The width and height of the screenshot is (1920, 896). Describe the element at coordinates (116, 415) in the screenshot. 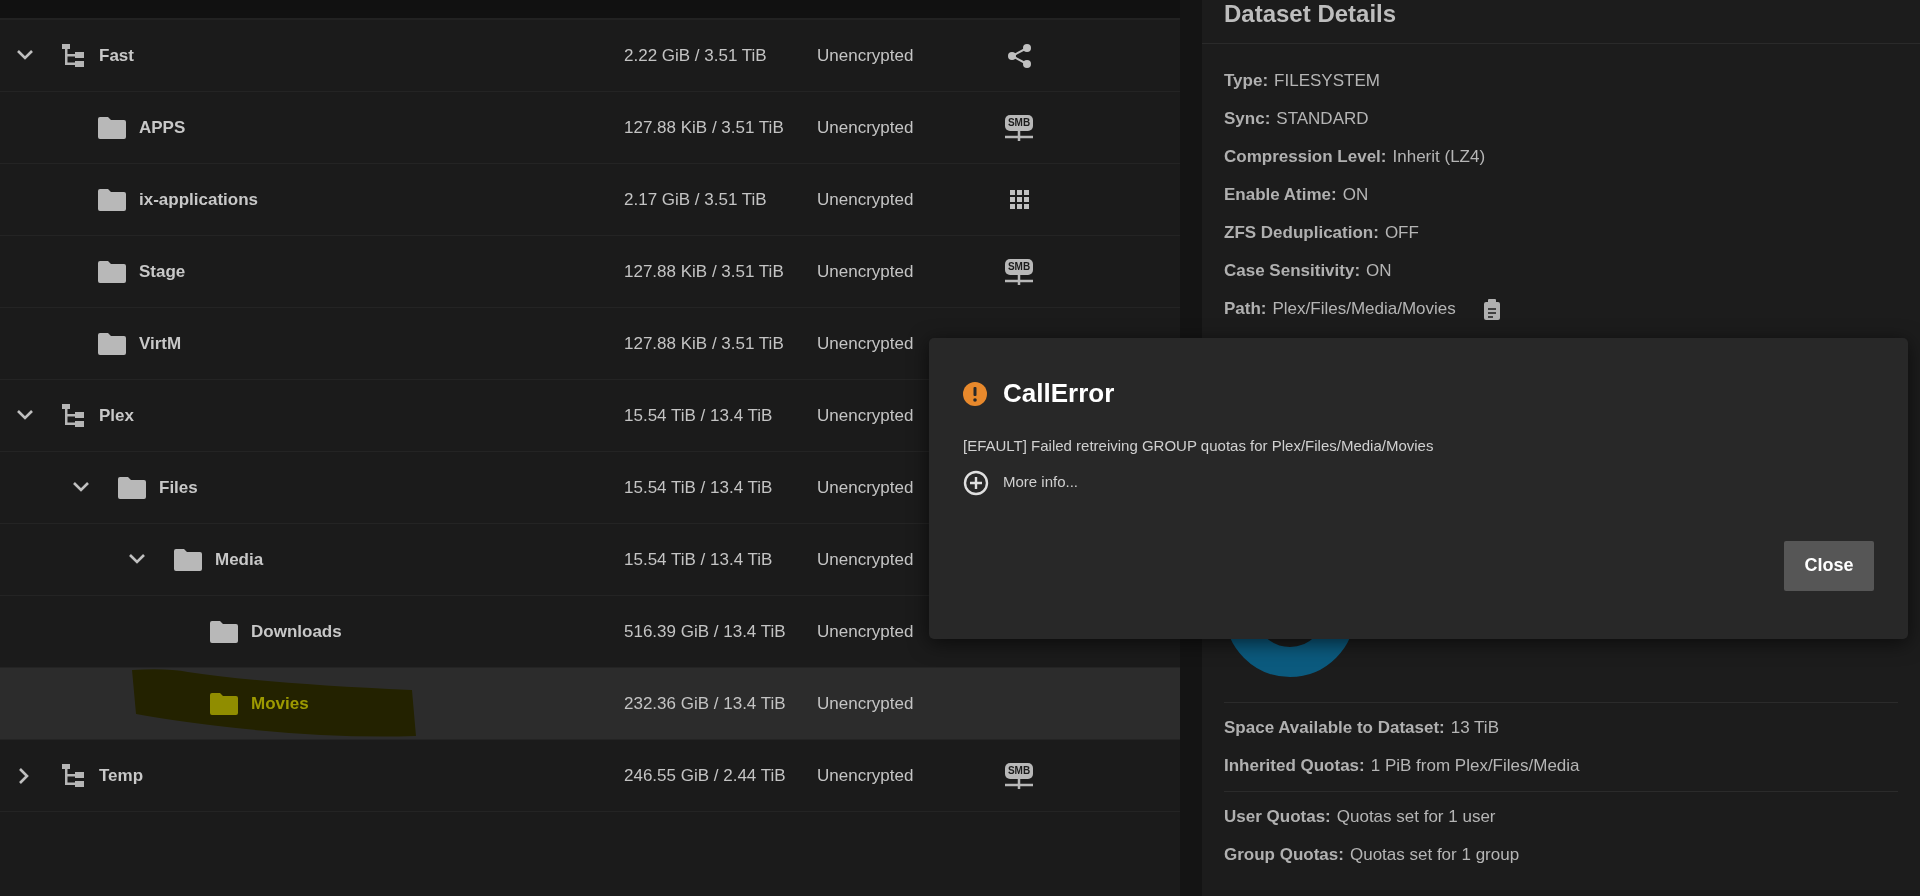

I see `dataset-name: Plex` at that location.